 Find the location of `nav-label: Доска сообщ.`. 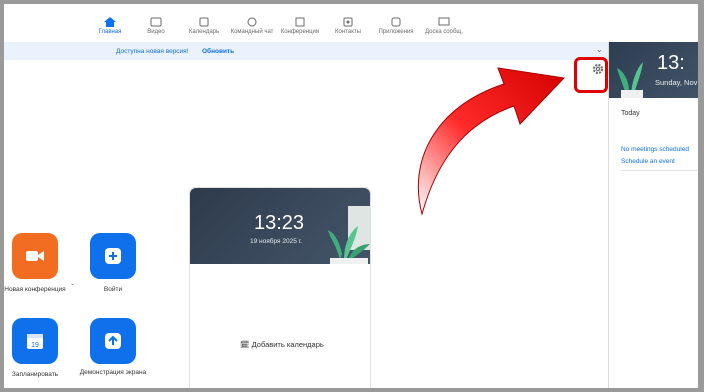

nav-label: Доска сообщ. is located at coordinates (443, 32).